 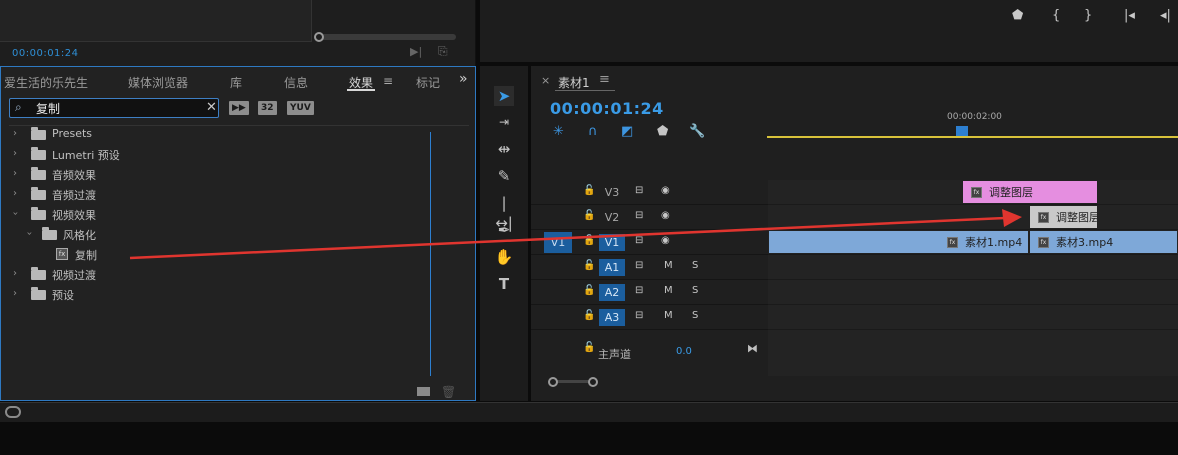 I want to click on track-name: A3, so click(x=612, y=317).